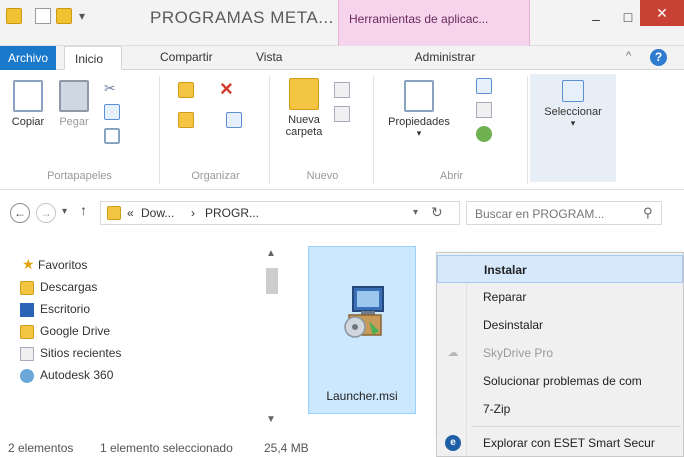 This screenshot has width=684, height=457. Describe the element at coordinates (573, 112) in the screenshot. I see `select-label: Seleccionar` at that location.